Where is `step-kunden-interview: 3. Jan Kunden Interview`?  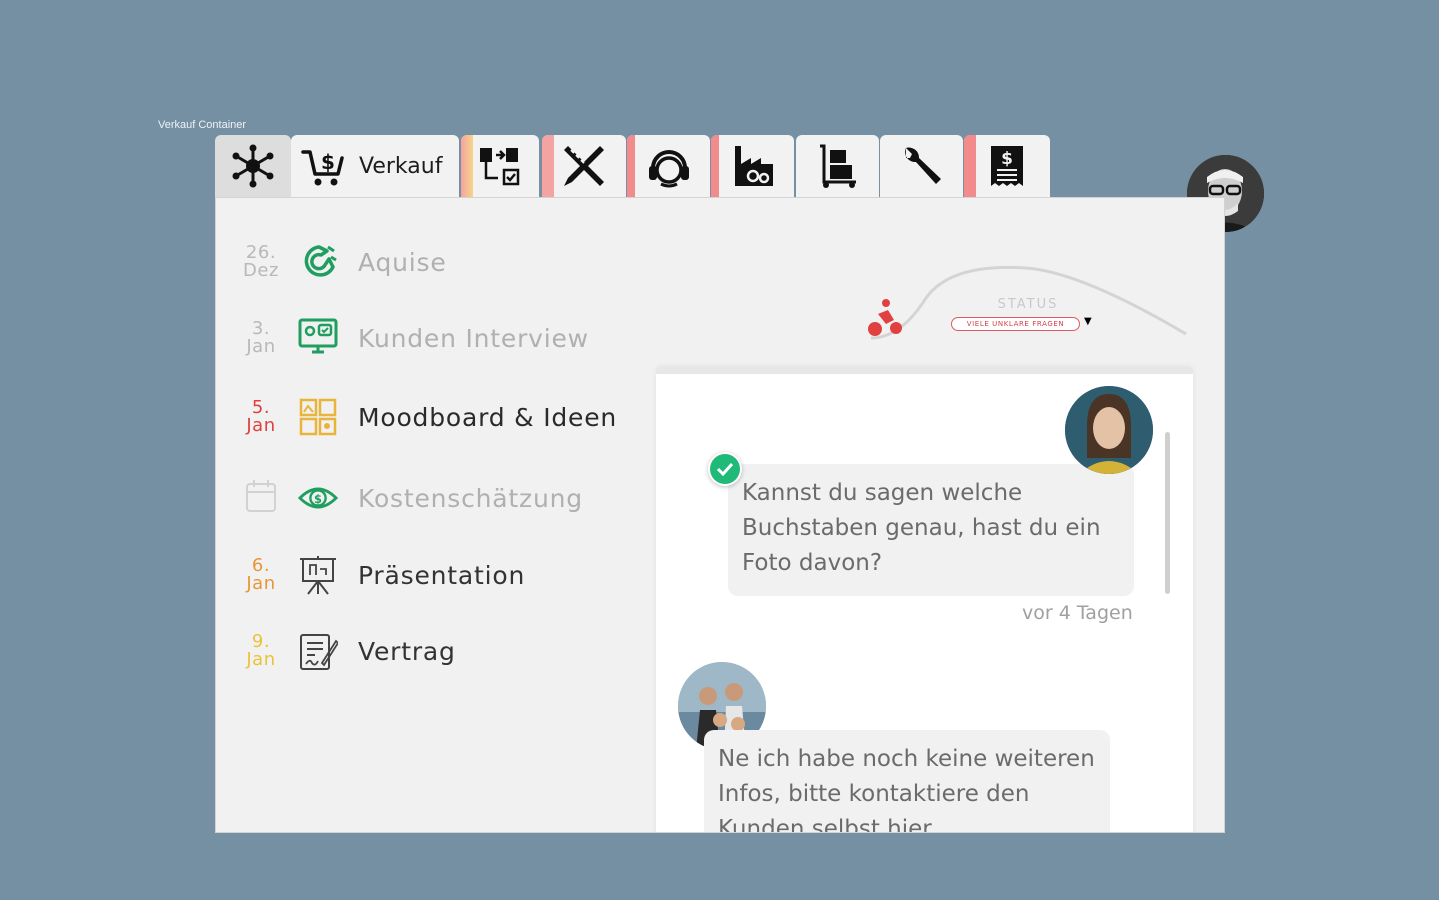
step-kunden-interview: 3. Jan Kunden Interview is located at coordinates (402, 338).